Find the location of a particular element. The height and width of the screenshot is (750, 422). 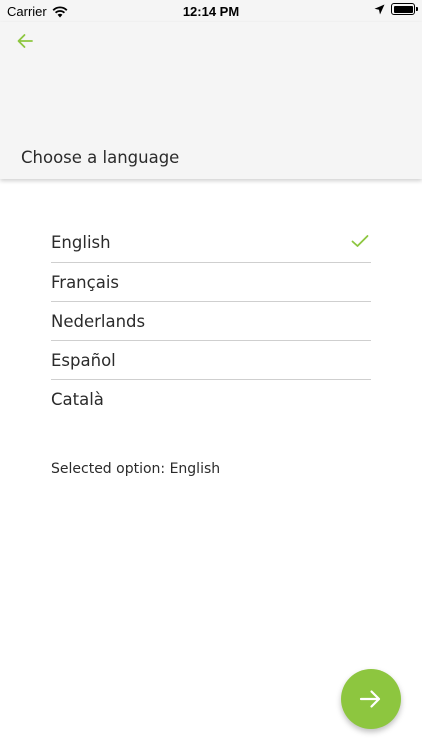

status-time: 12:14 PM is located at coordinates (211, 11).